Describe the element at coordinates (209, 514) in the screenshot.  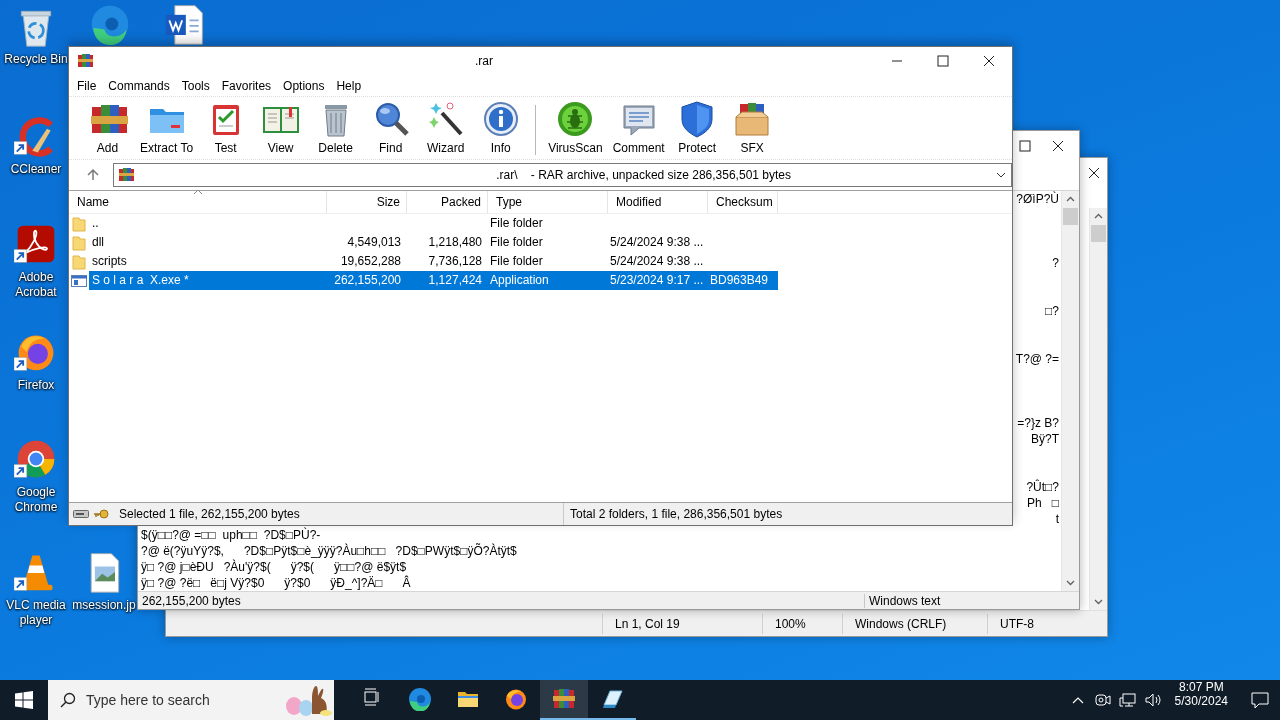
I see `status-text: Selected 1 file, 262,155,200 bytes` at that location.